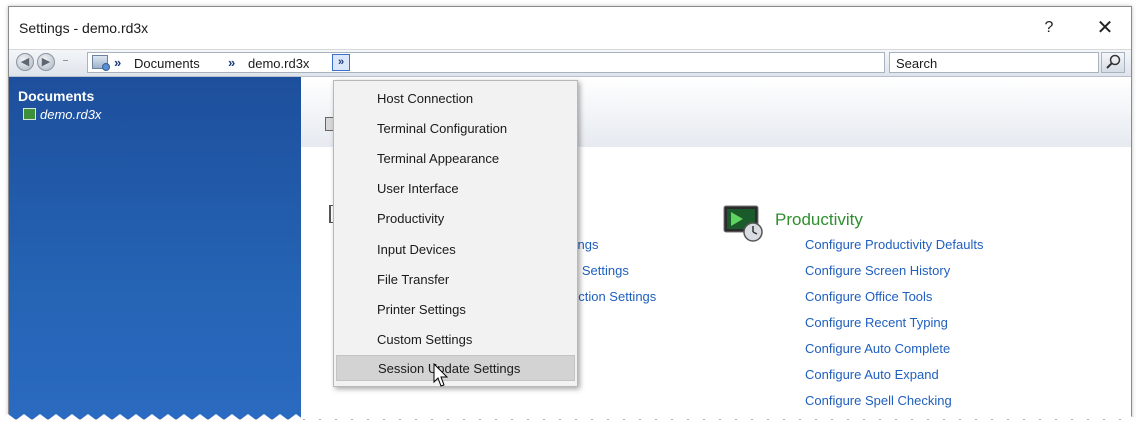 This screenshot has width=1138, height=426. Describe the element at coordinates (994, 62) in the screenshot. I see `search-input: Search` at that location.